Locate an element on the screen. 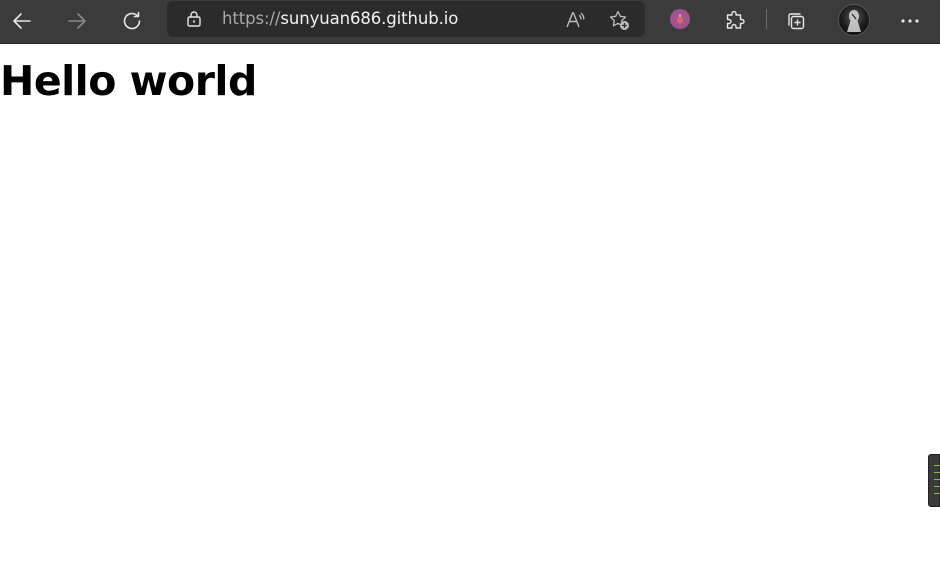 The width and height of the screenshot is (940, 565). extension-icon is located at coordinates (680, 19).